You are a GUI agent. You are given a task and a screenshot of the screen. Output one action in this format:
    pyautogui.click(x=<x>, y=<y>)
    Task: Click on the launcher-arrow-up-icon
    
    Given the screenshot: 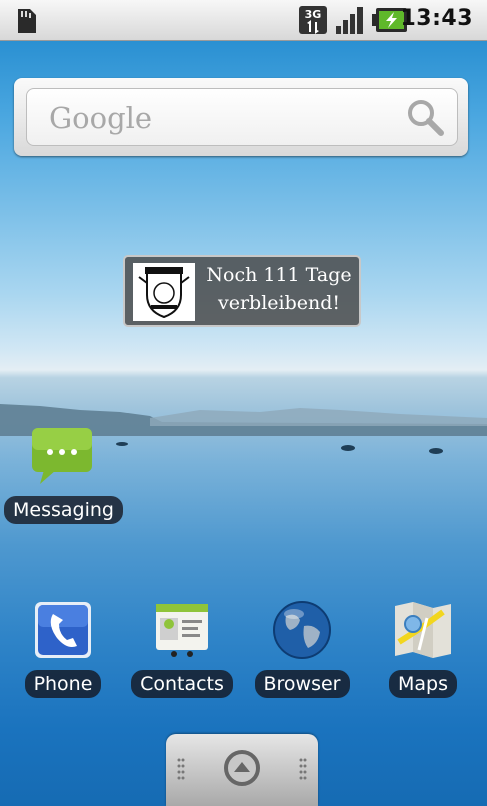 What is the action you would take?
    pyautogui.click(x=242, y=768)
    